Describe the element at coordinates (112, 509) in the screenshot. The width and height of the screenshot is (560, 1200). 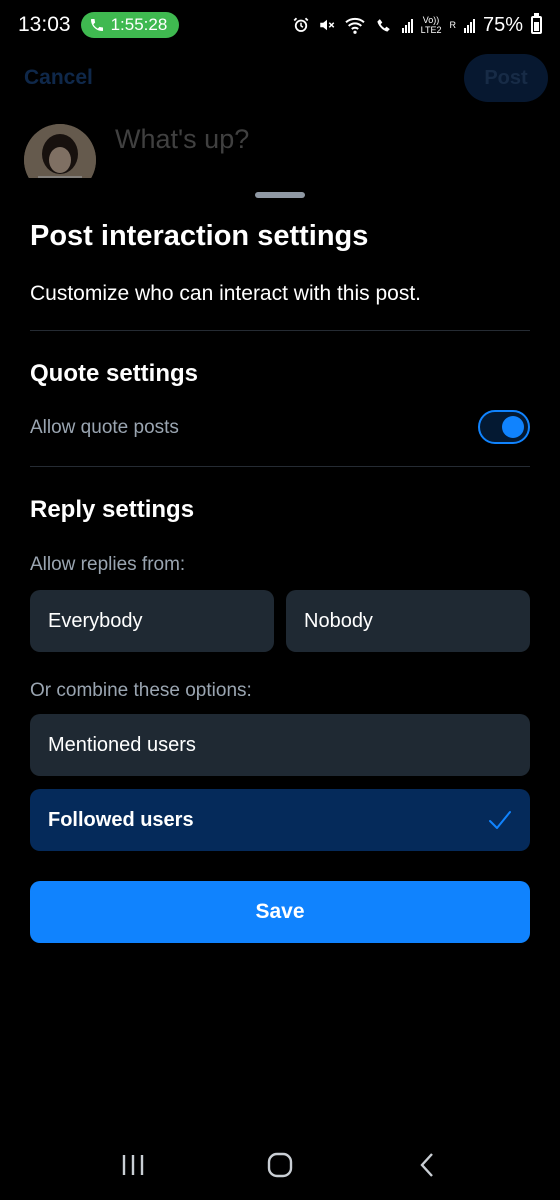
I see `reply-settings-title: Reply settings` at that location.